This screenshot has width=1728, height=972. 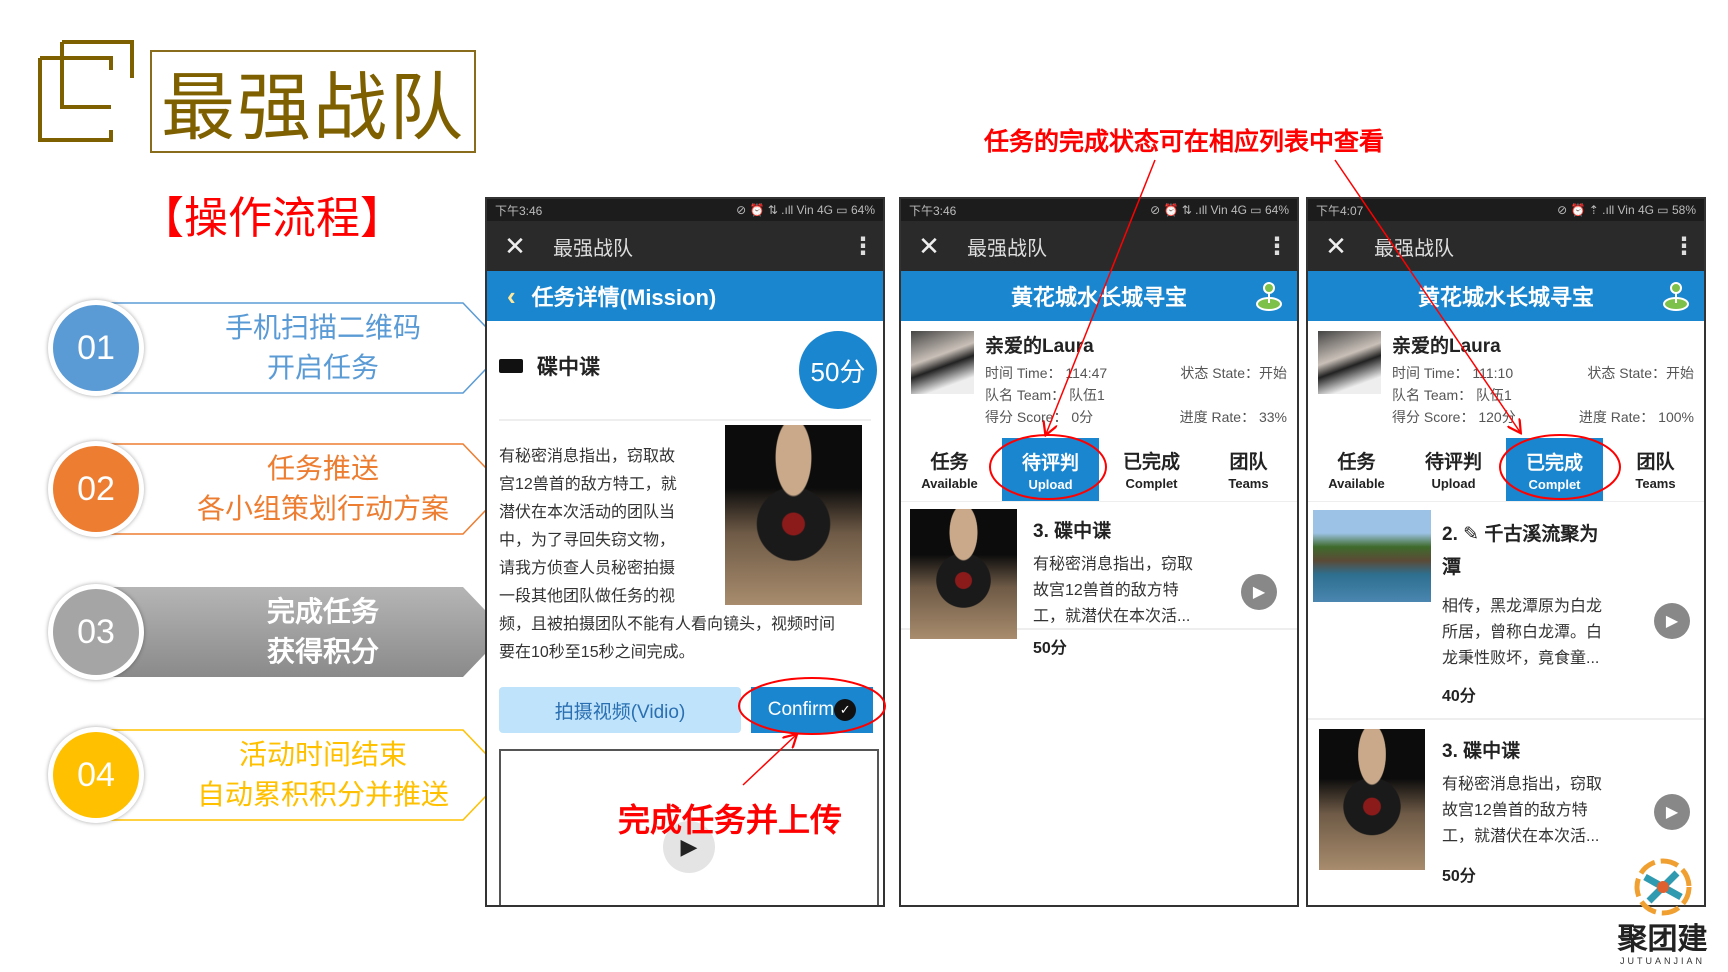 I want to click on step-number-badge: 03, so click(x=96, y=632).